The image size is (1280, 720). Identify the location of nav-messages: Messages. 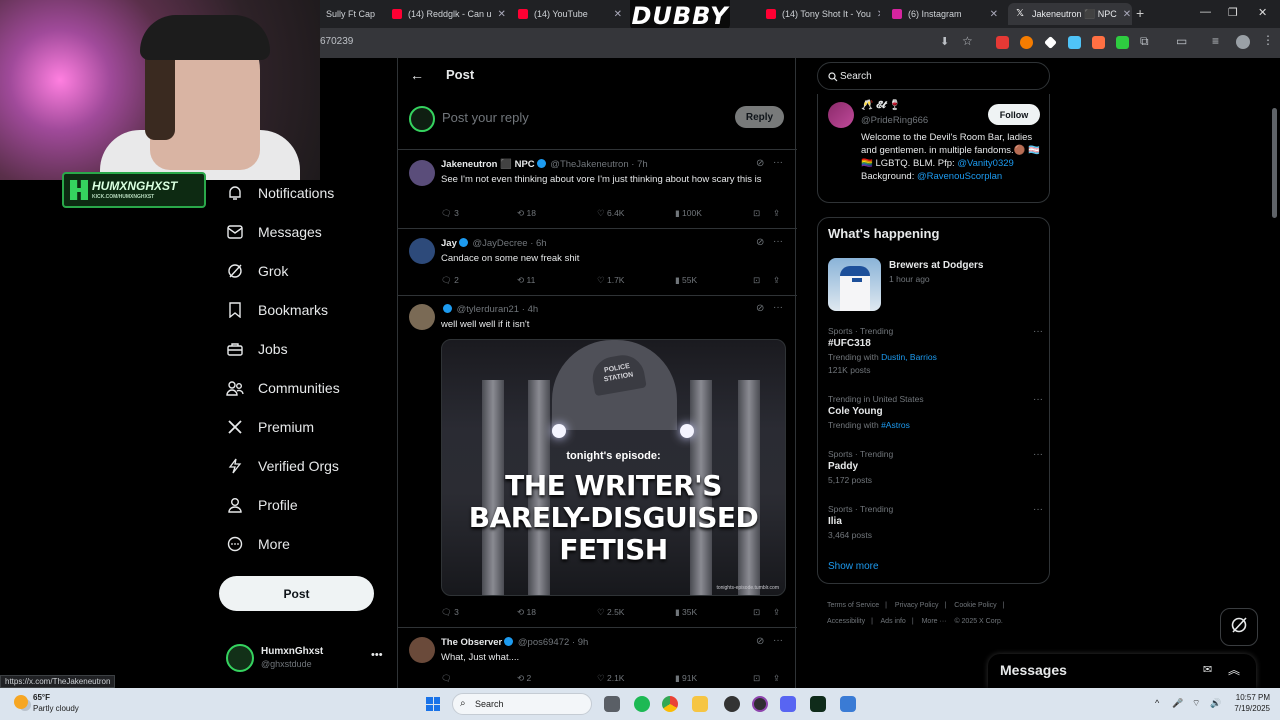
(274, 232).